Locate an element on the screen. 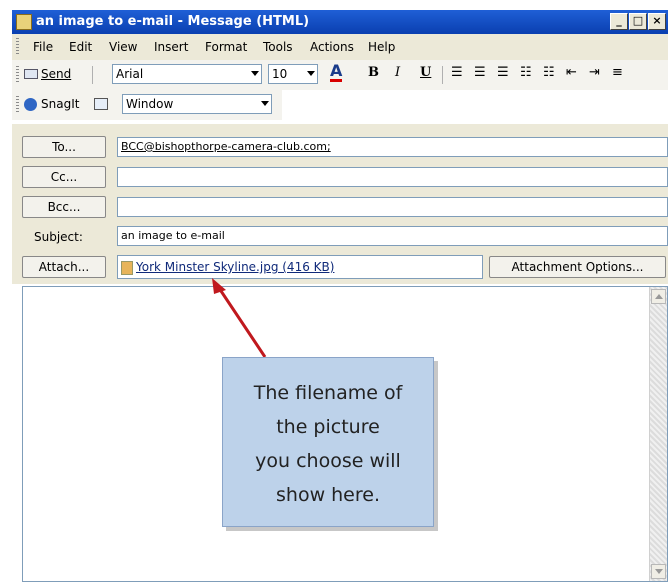 This screenshot has height=588, width=668. chevron-up-icon is located at coordinates (659, 296).